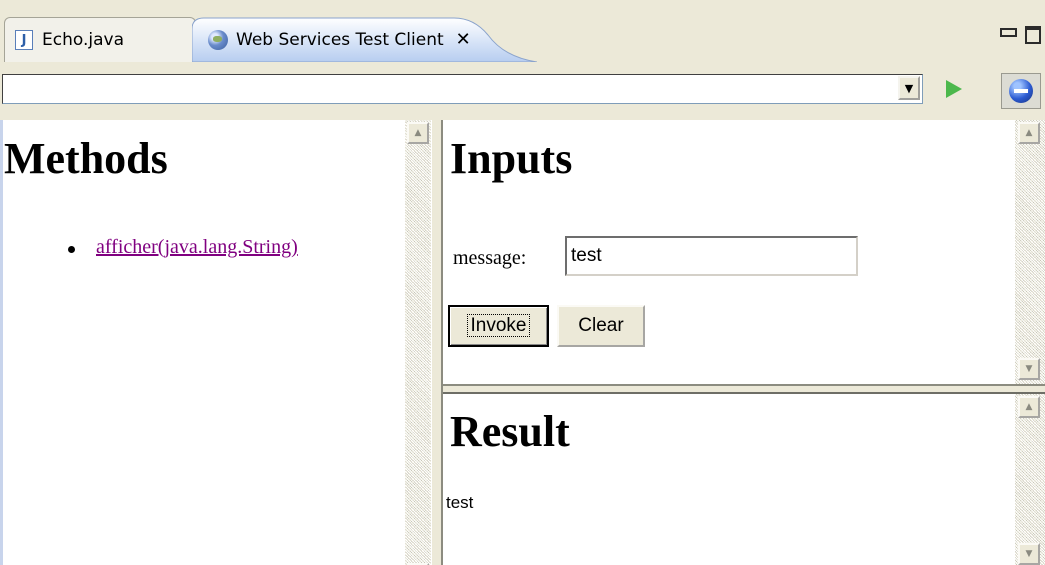  I want to click on message-input, so click(711, 256).